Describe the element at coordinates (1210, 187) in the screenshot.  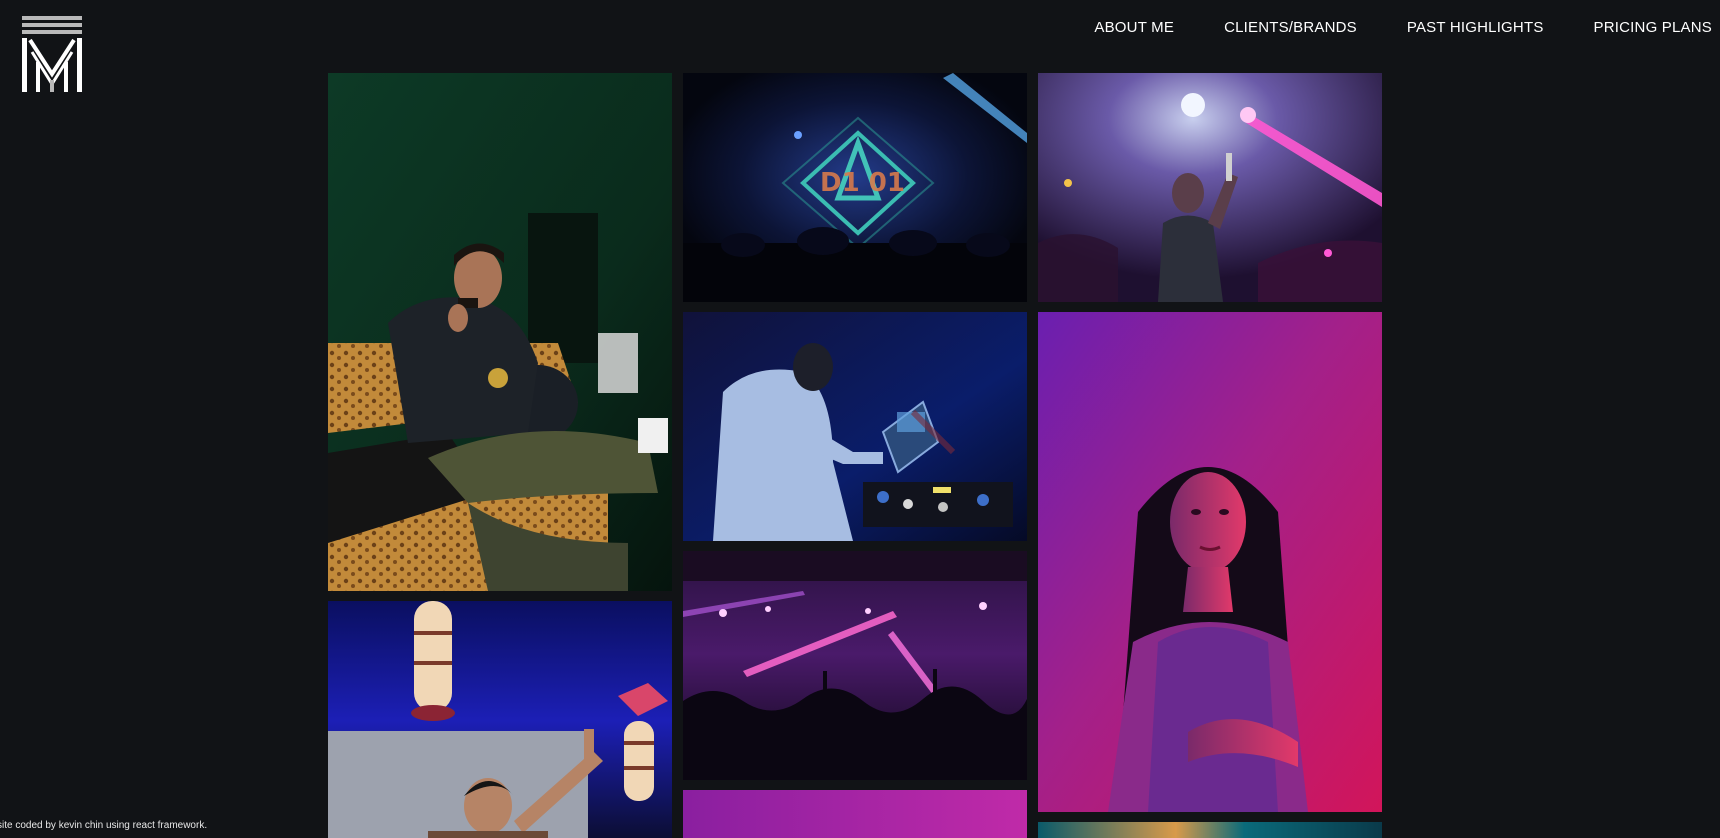
I see `photo-performer-spotlights` at that location.